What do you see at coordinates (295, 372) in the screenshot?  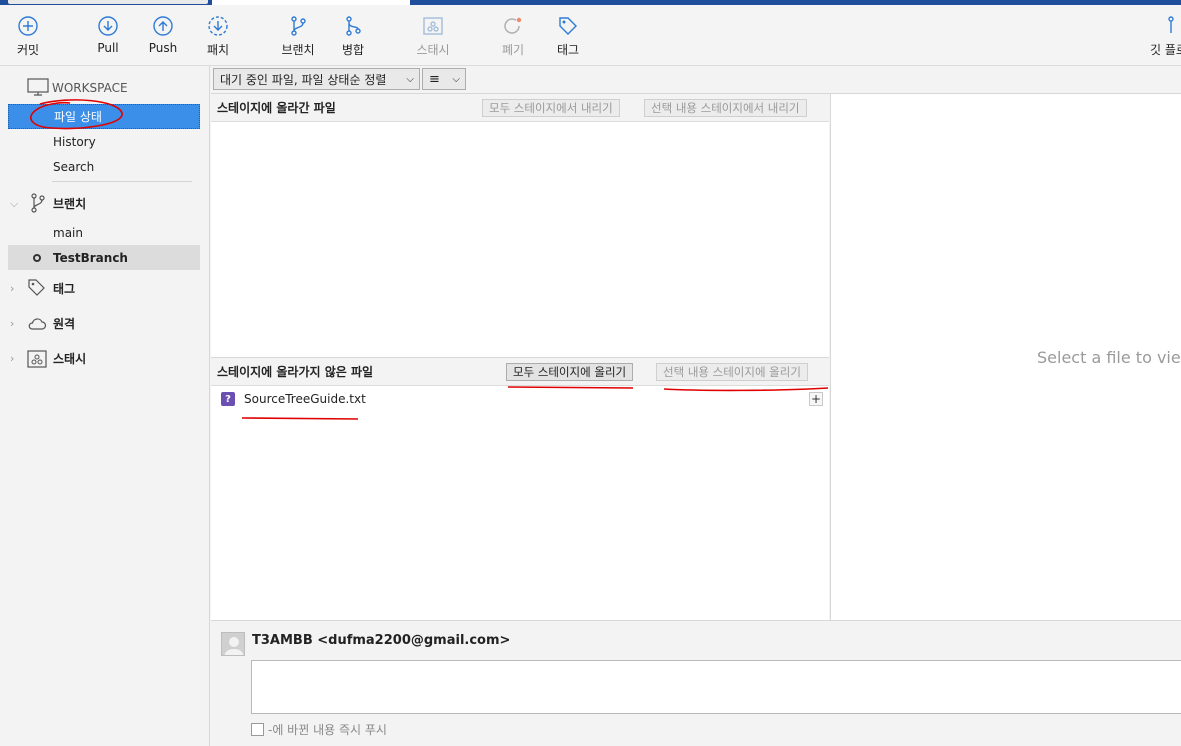 I see `unstaged-files-title: 스테이지에 올라가지 않은 파일` at bounding box center [295, 372].